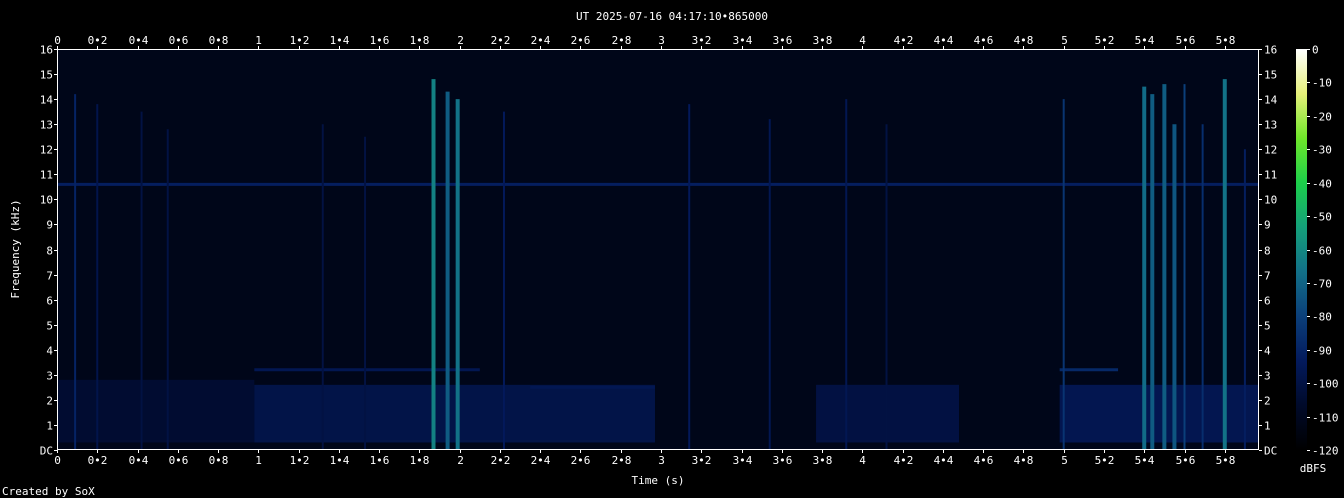  What do you see at coordinates (1301, 249) in the screenshot?
I see `colorbar` at bounding box center [1301, 249].